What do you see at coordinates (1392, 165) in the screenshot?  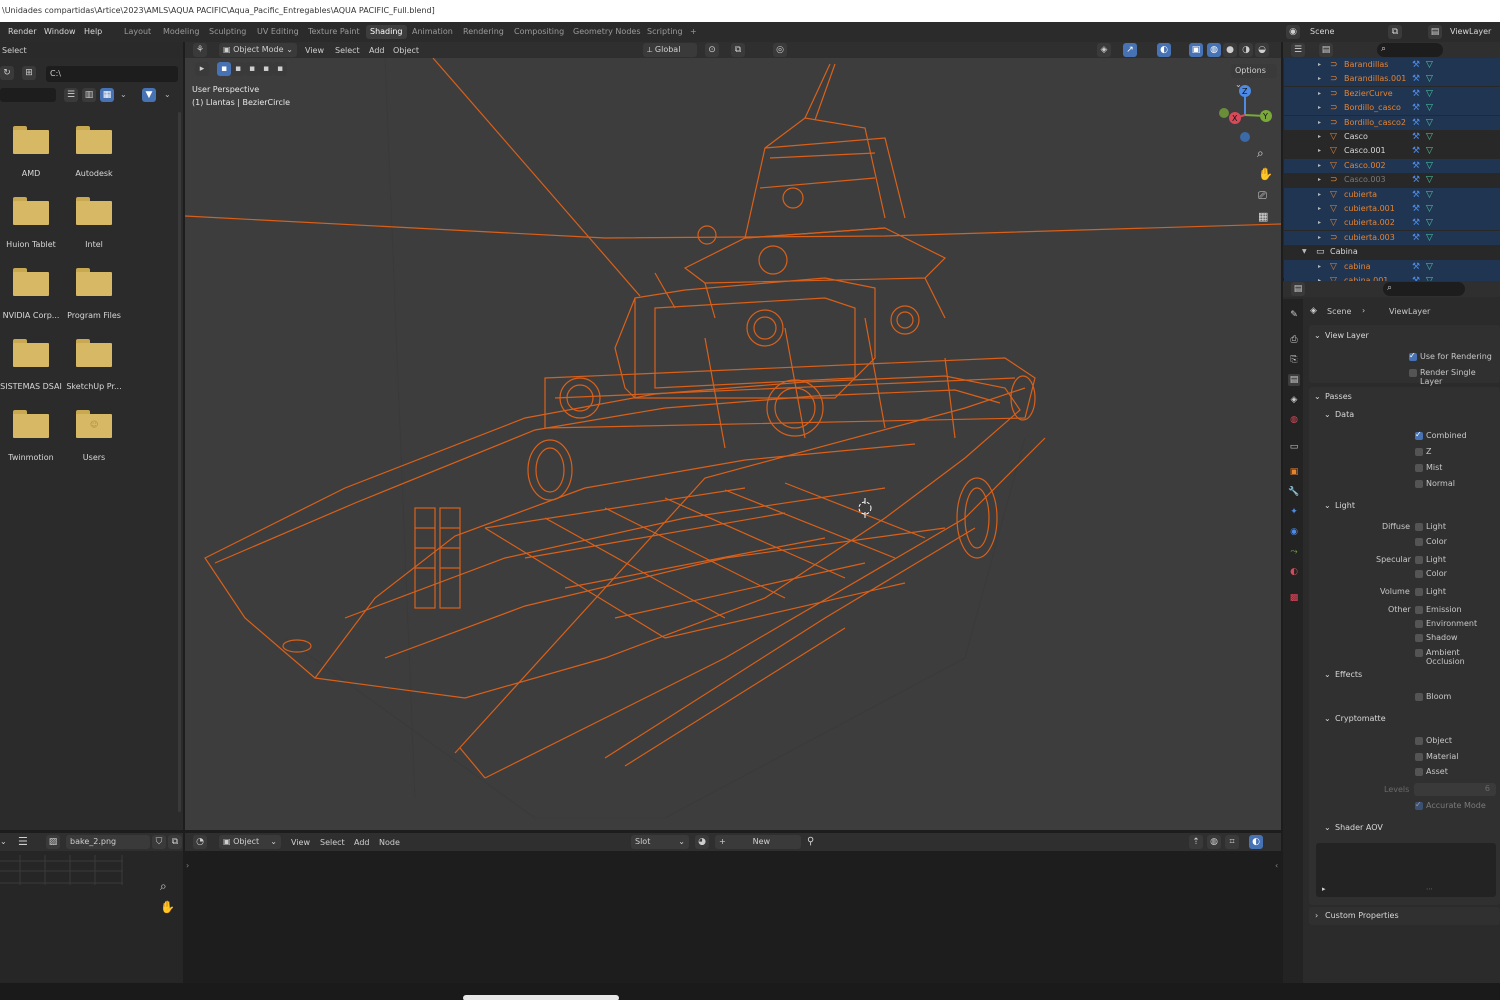 I see `outliner-row: ▸ ▽ Casco.002 ⚒ ▽` at bounding box center [1392, 165].